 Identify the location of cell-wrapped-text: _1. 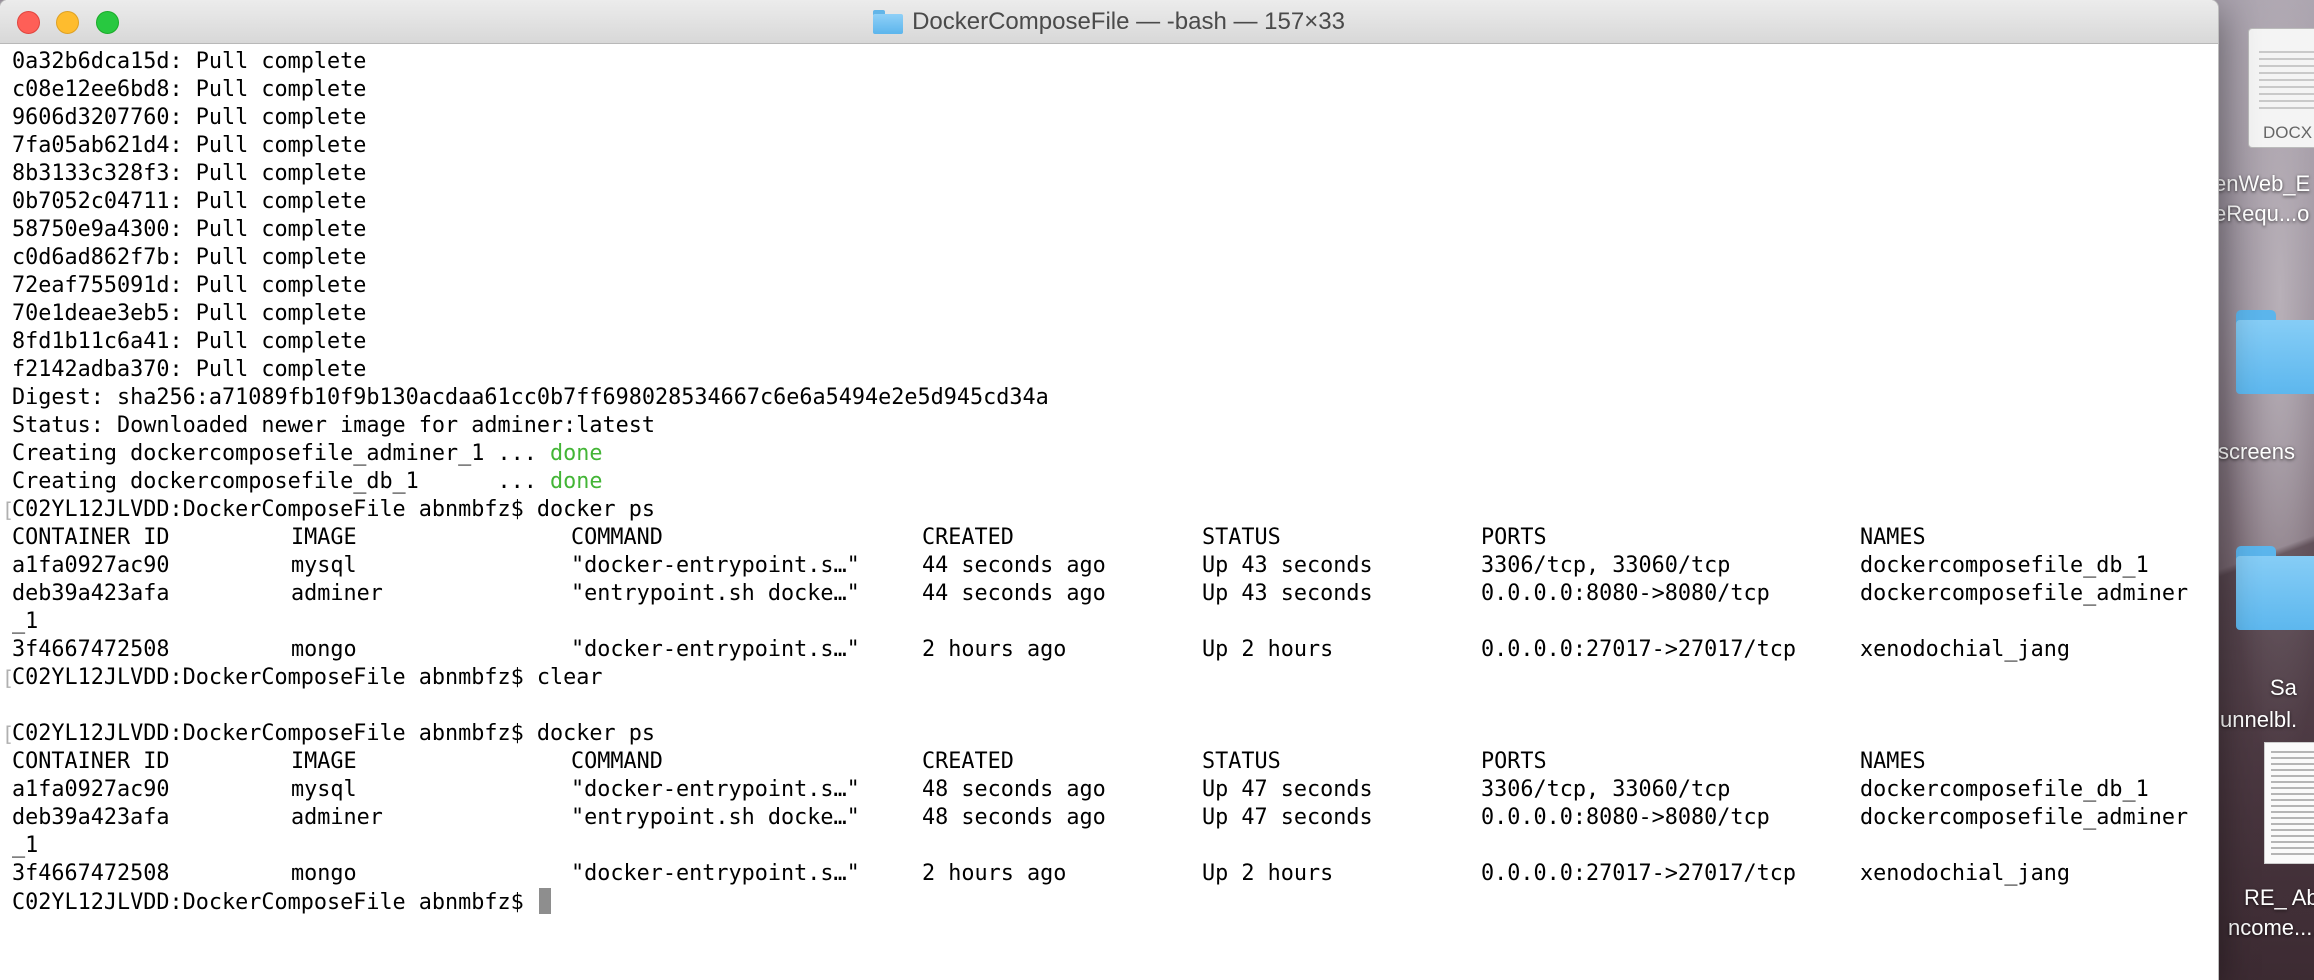
(25, 845).